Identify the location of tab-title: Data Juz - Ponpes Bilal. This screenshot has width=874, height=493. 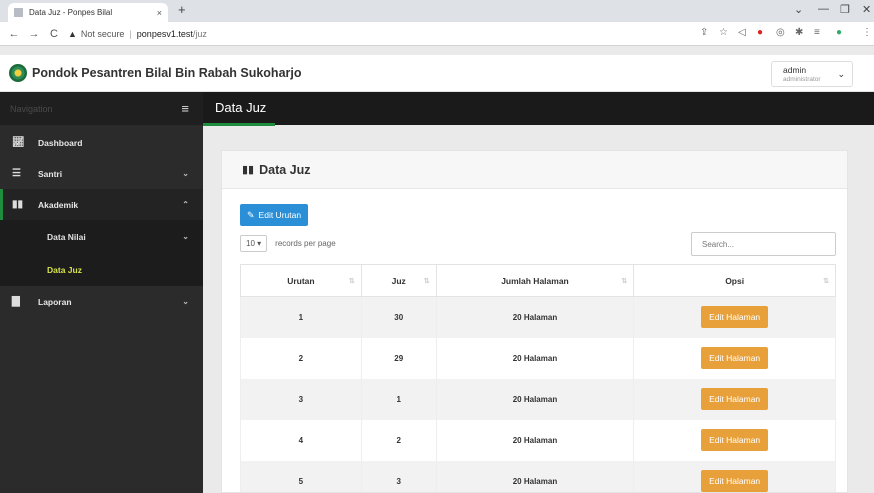
(71, 12).